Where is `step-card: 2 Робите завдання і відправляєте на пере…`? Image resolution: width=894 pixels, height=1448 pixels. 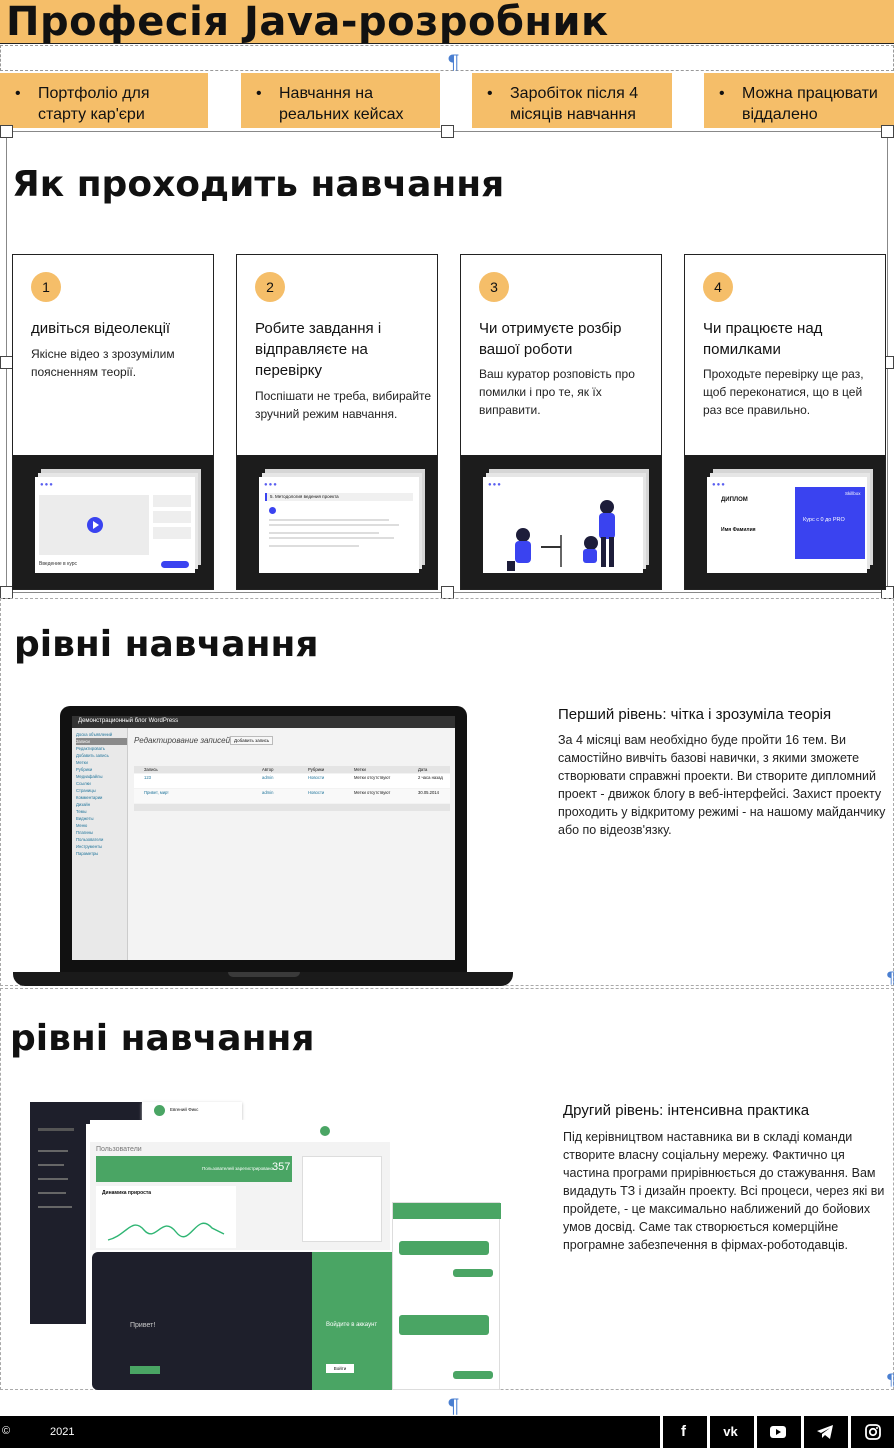 step-card: 2 Робите завдання і відправляєте на пере… is located at coordinates (337, 422).